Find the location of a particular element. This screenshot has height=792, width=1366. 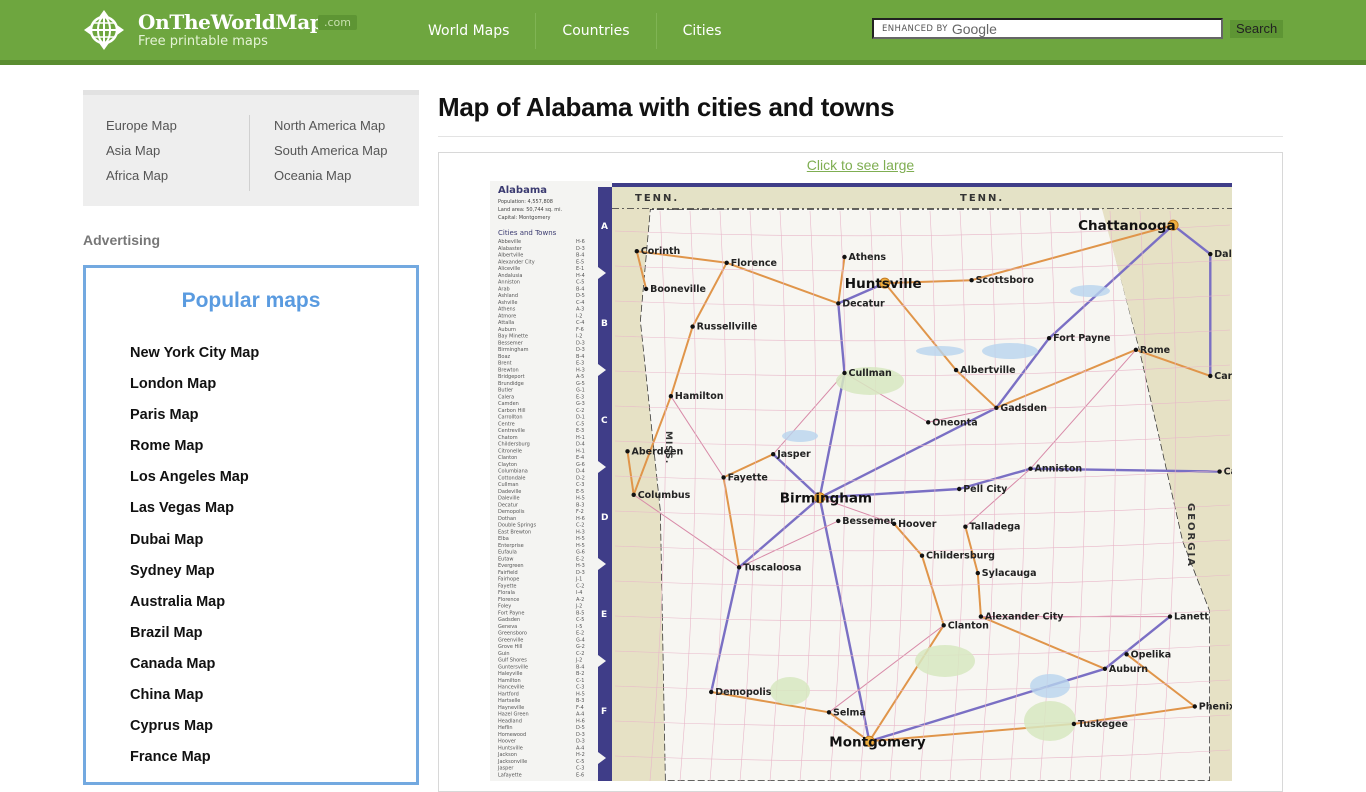

map-city-label: Russellville is located at coordinates (727, 327).